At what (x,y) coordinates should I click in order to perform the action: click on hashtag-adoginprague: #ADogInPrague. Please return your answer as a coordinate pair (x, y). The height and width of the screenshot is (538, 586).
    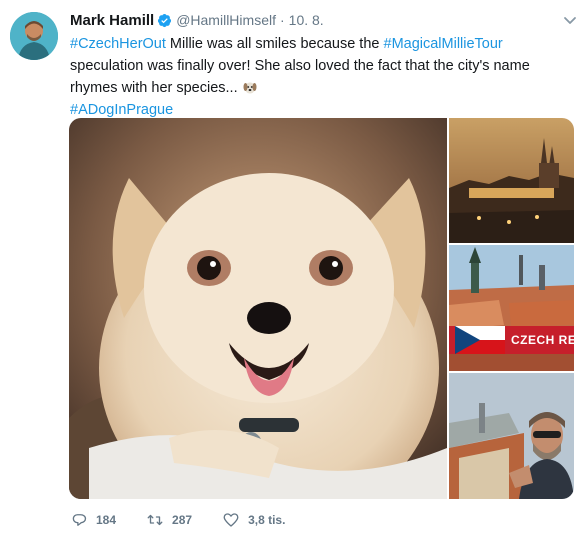
    Looking at the image, I should click on (121, 110).